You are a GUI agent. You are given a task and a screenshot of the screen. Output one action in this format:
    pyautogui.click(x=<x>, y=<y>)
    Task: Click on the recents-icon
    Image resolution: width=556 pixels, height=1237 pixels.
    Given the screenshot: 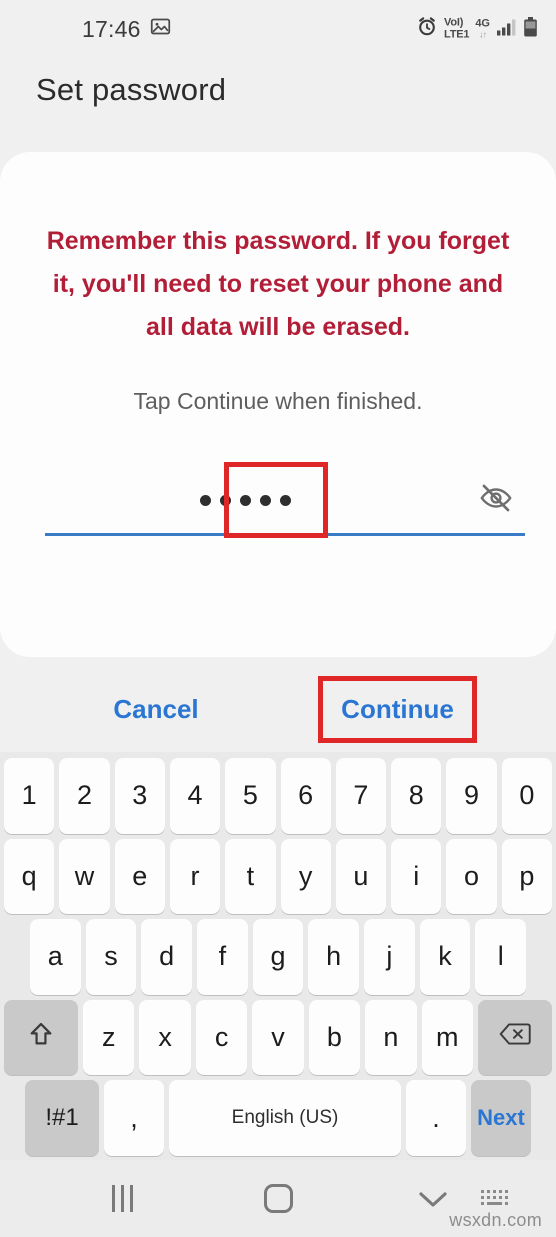 What is the action you would take?
    pyautogui.click(x=122, y=1199)
    